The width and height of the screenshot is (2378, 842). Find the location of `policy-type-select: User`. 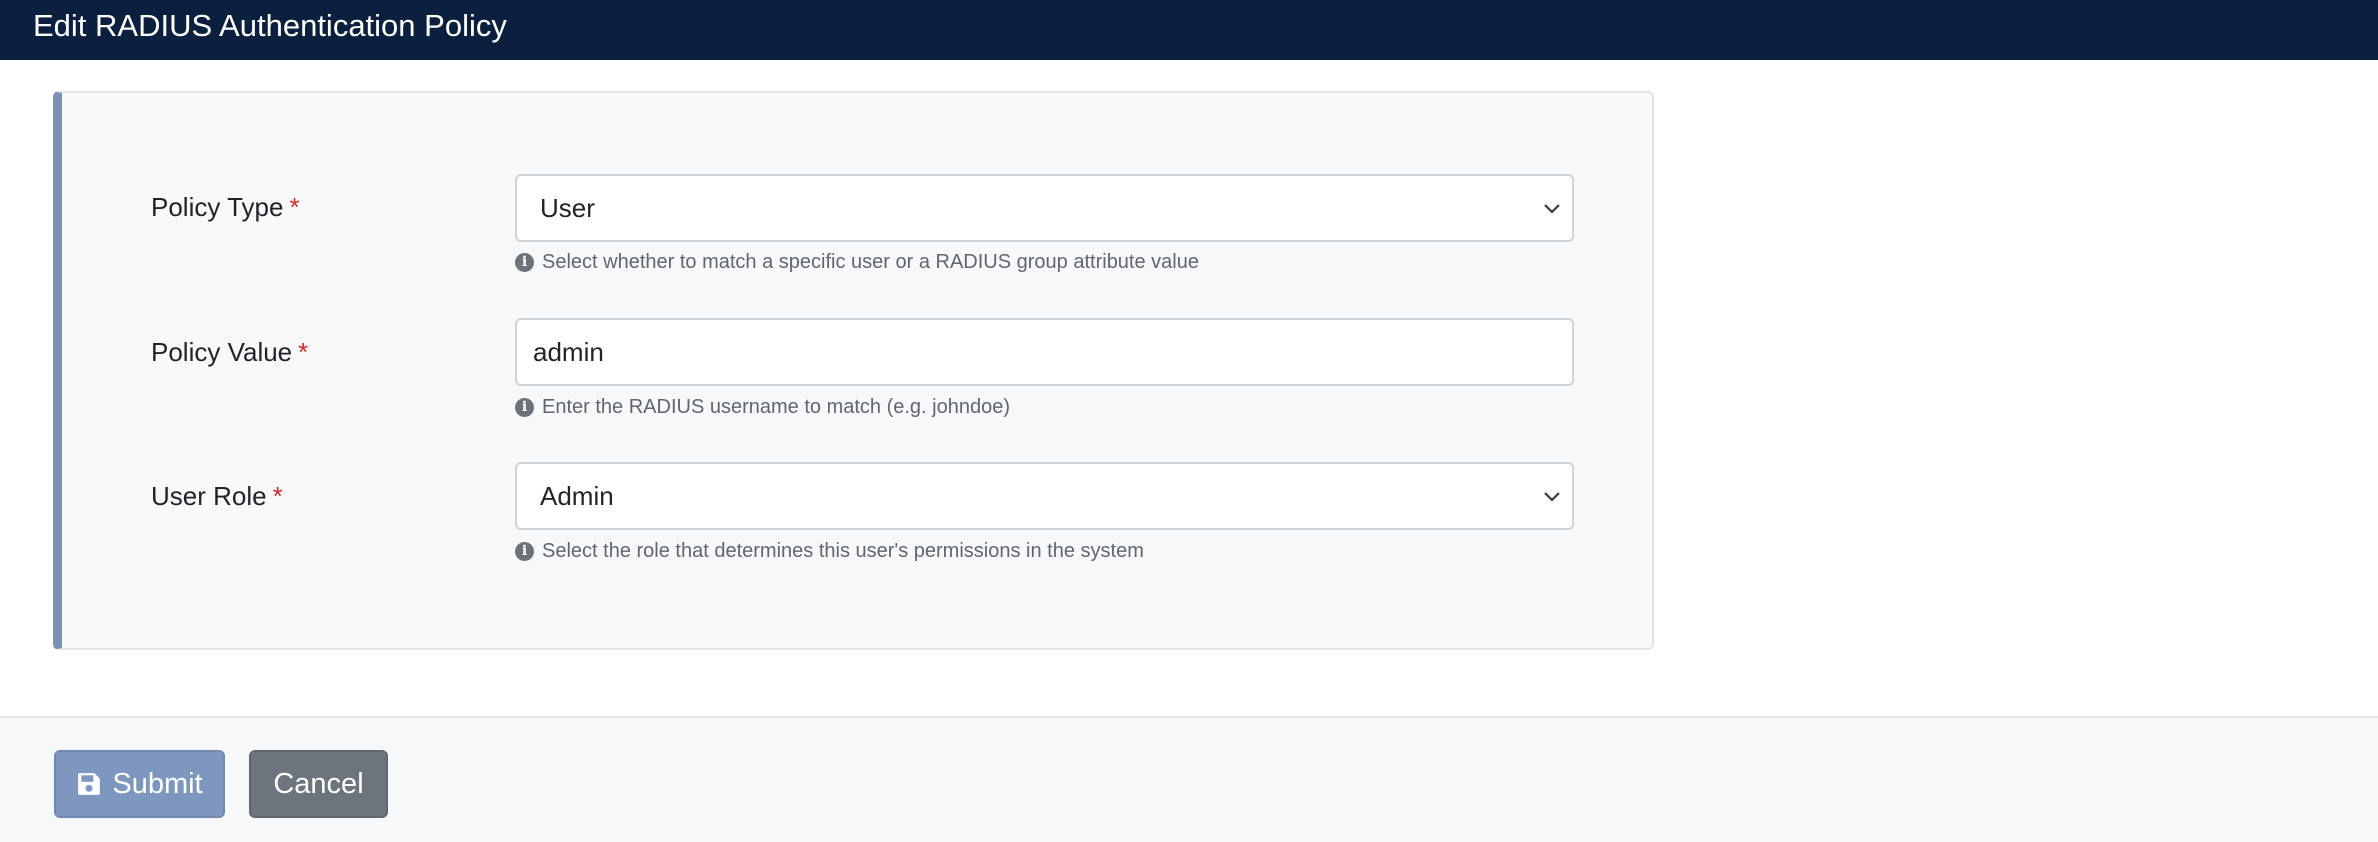

policy-type-select: User is located at coordinates (1044, 208).